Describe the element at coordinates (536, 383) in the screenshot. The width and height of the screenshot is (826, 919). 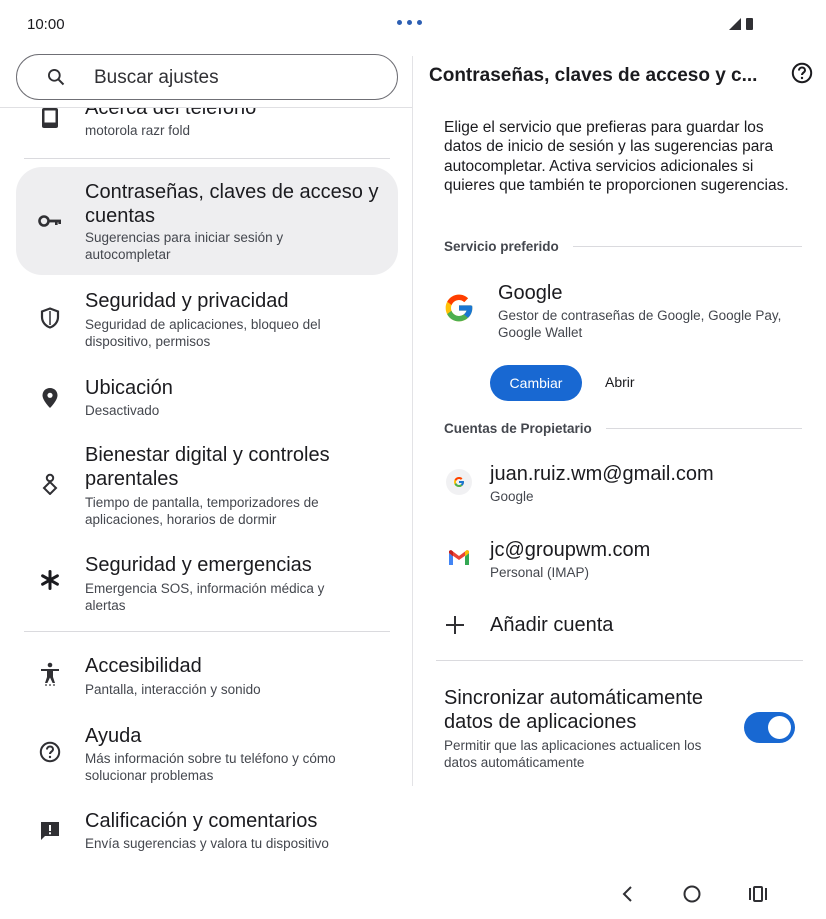
I see `change-button: Cambiar` at that location.